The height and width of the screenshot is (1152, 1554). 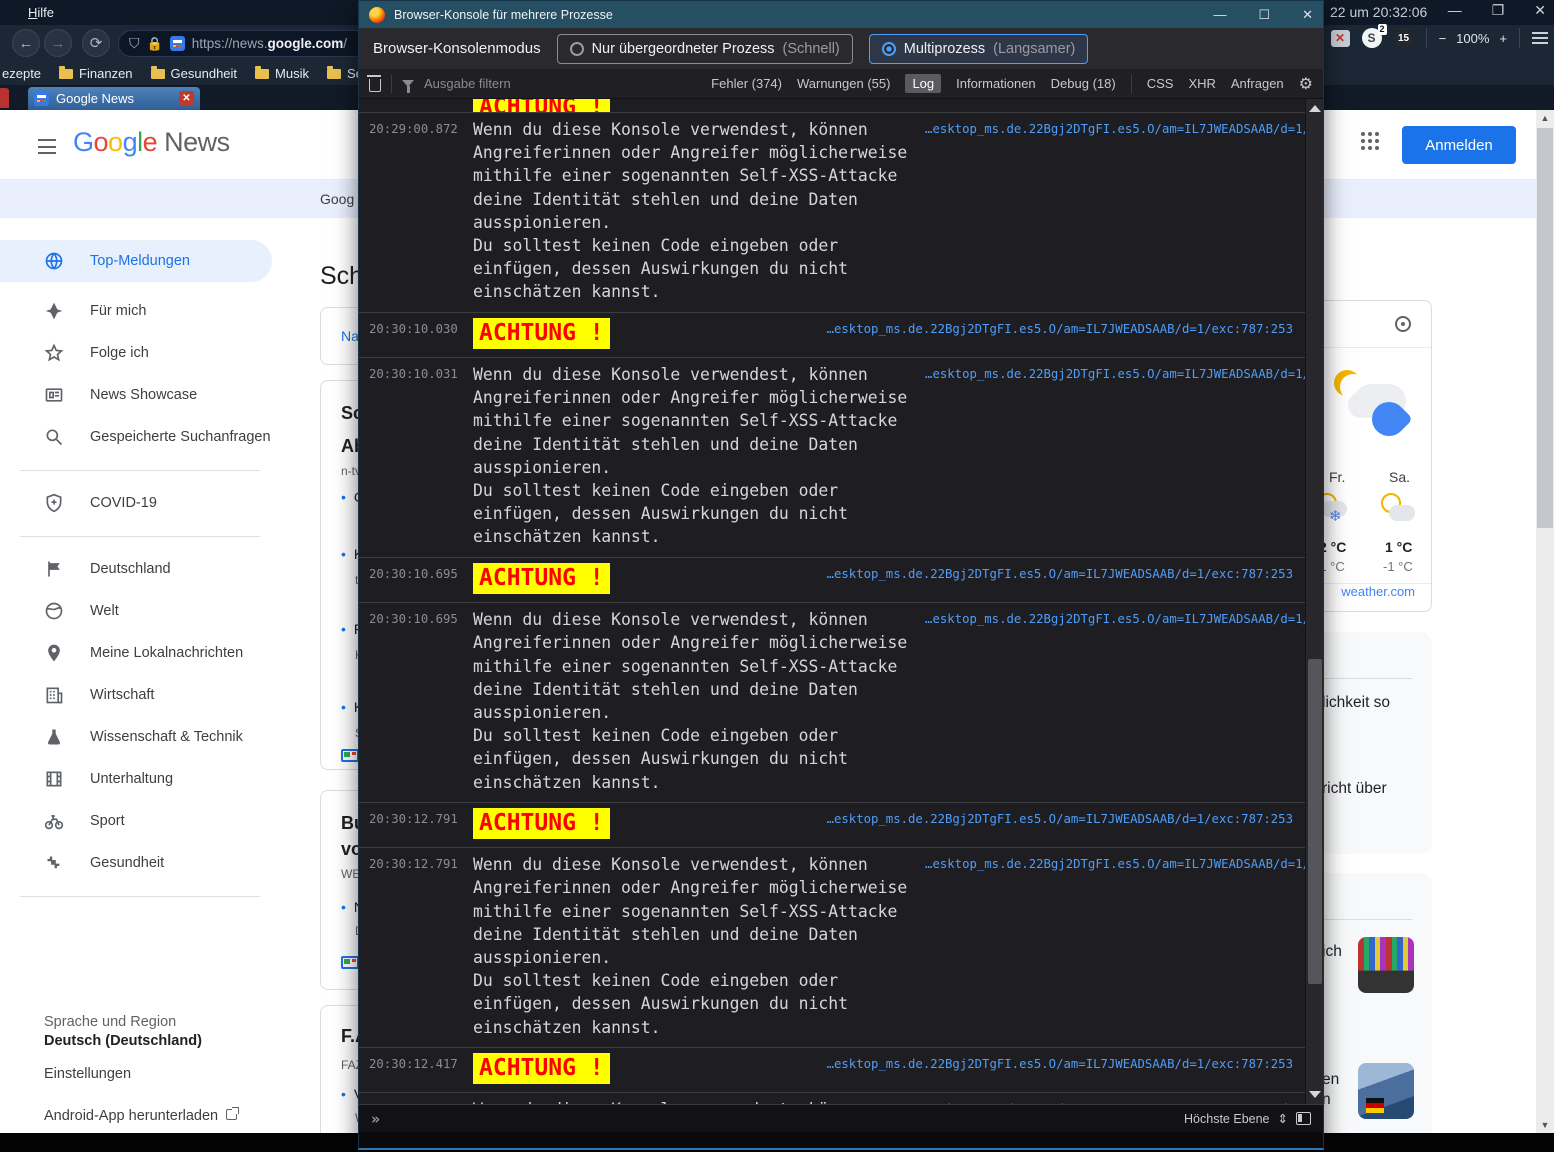 What do you see at coordinates (136, 737) in the screenshot?
I see `sidebar-item-wissenschaft-technik: Wissenschaft & Technik` at bounding box center [136, 737].